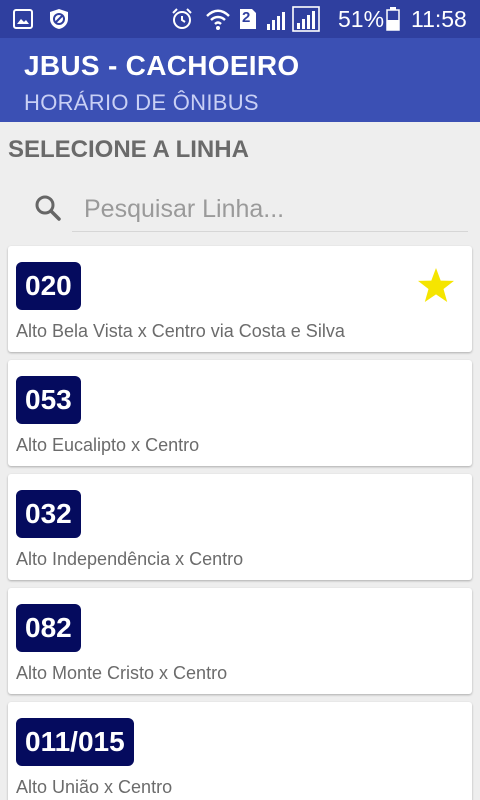  Describe the element at coordinates (141, 102) in the screenshot. I see `app-subtitle: HORÁRIO DE ÔNIBUS` at that location.